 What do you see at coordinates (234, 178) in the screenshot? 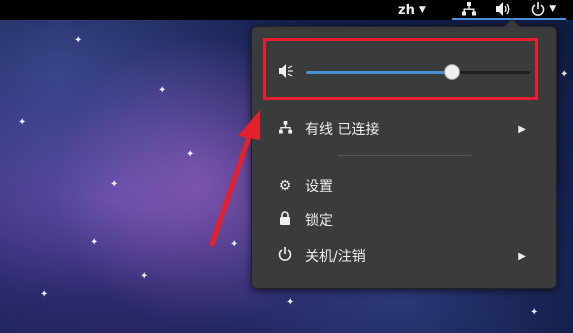
I see `annotation-arrow` at bounding box center [234, 178].